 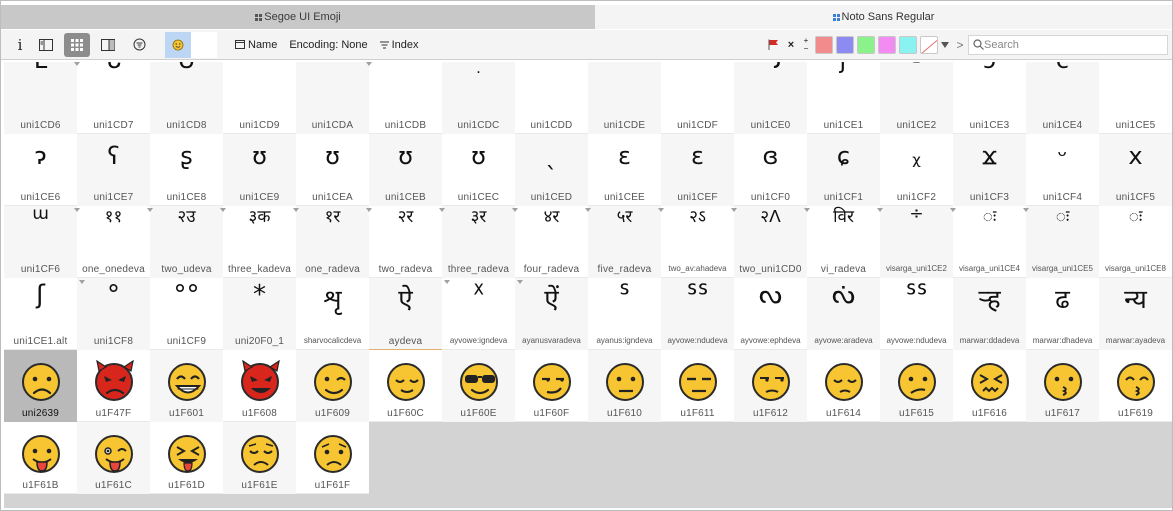 What do you see at coordinates (624, 242) in the screenshot?
I see `glyph-cell: ५र five_radeva` at bounding box center [624, 242].